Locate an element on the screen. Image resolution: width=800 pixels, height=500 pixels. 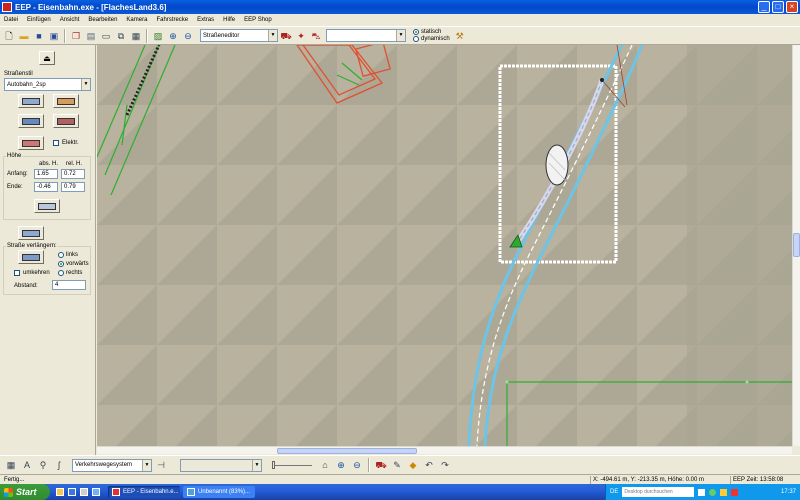
abstand-label: Abstand: is located at coordinates (26, 286).